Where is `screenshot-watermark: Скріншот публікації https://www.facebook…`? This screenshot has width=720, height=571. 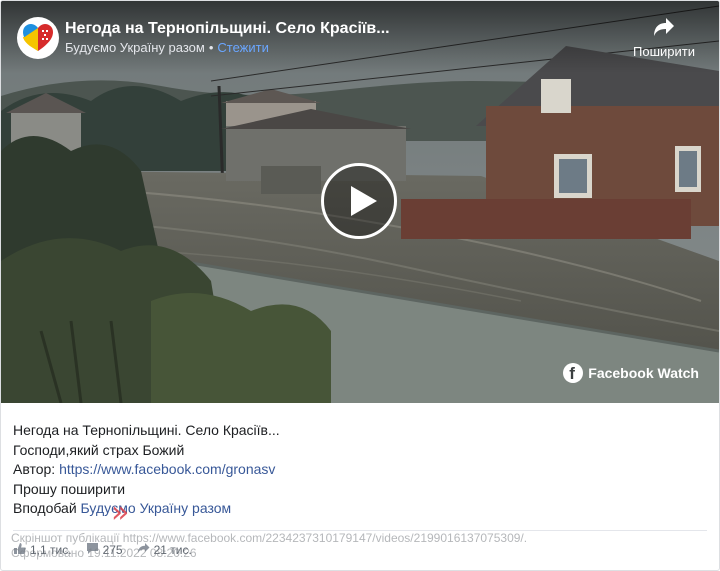
screenshot-watermark: Скріншот публікації https://www.facebook… is located at coordinates (269, 546).